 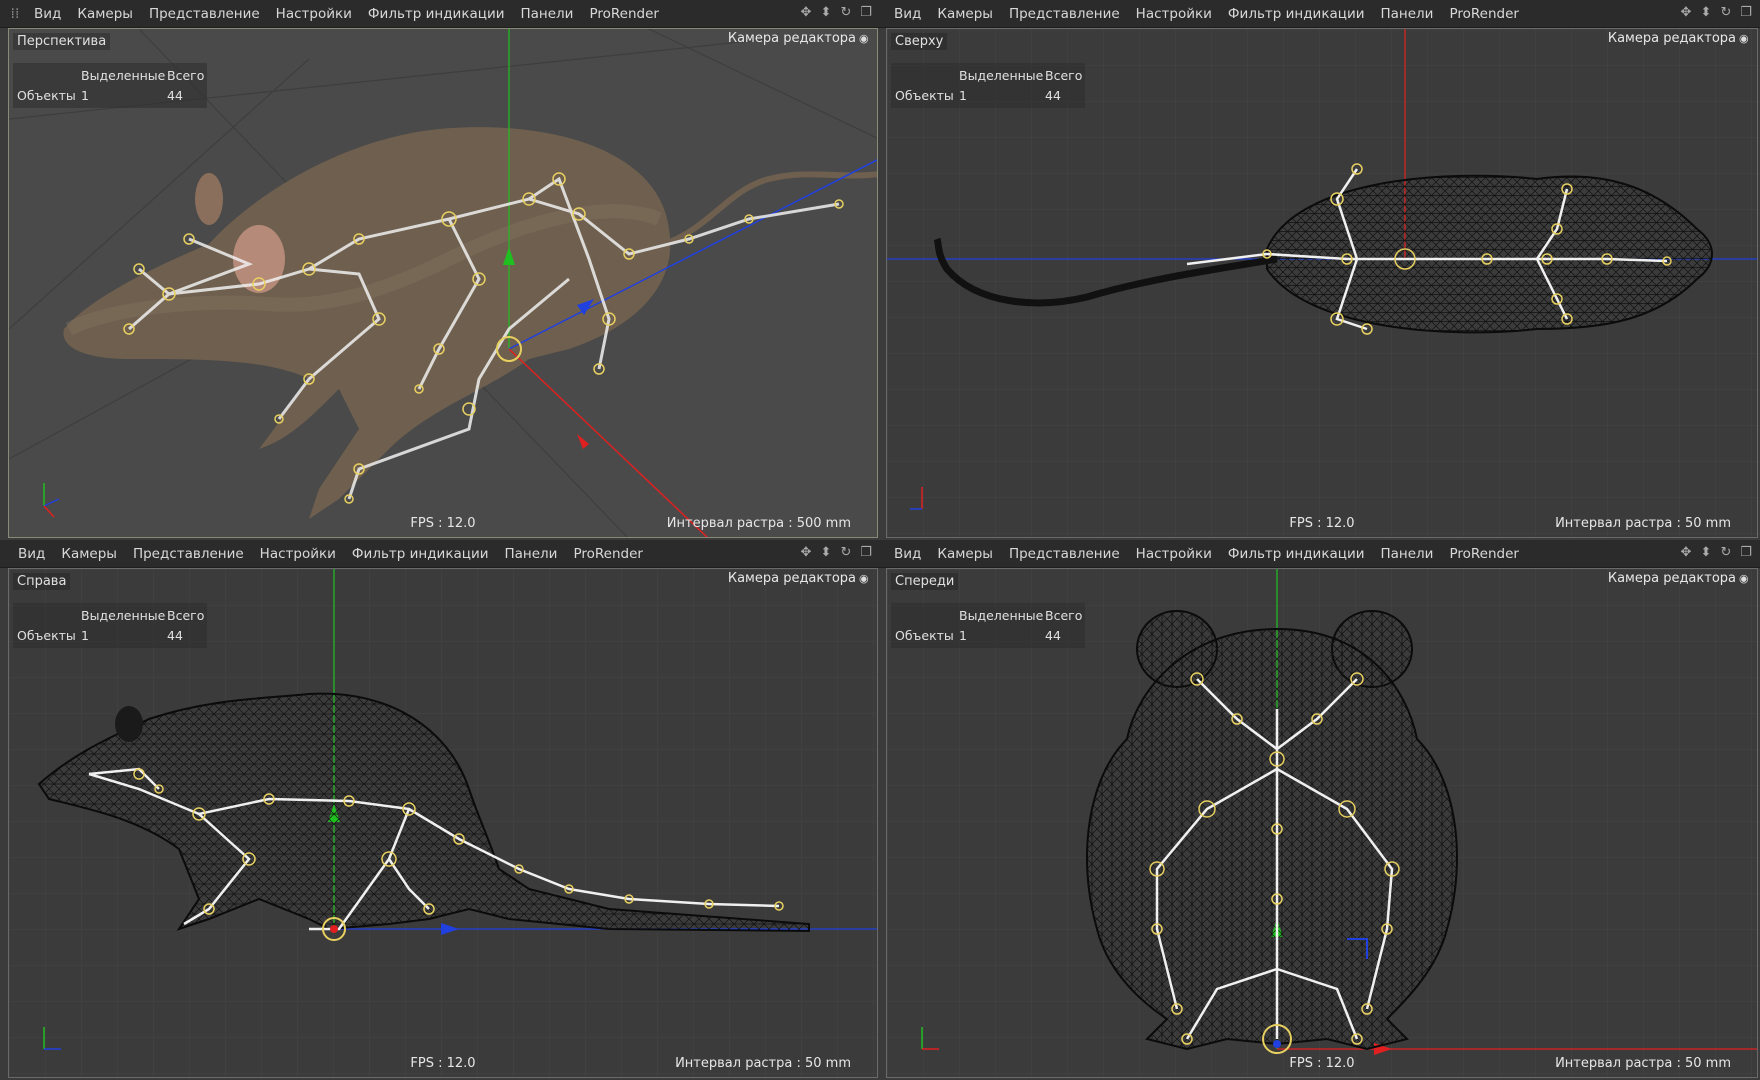 I want to click on viewport-name: Перспектива, so click(x=62, y=41).